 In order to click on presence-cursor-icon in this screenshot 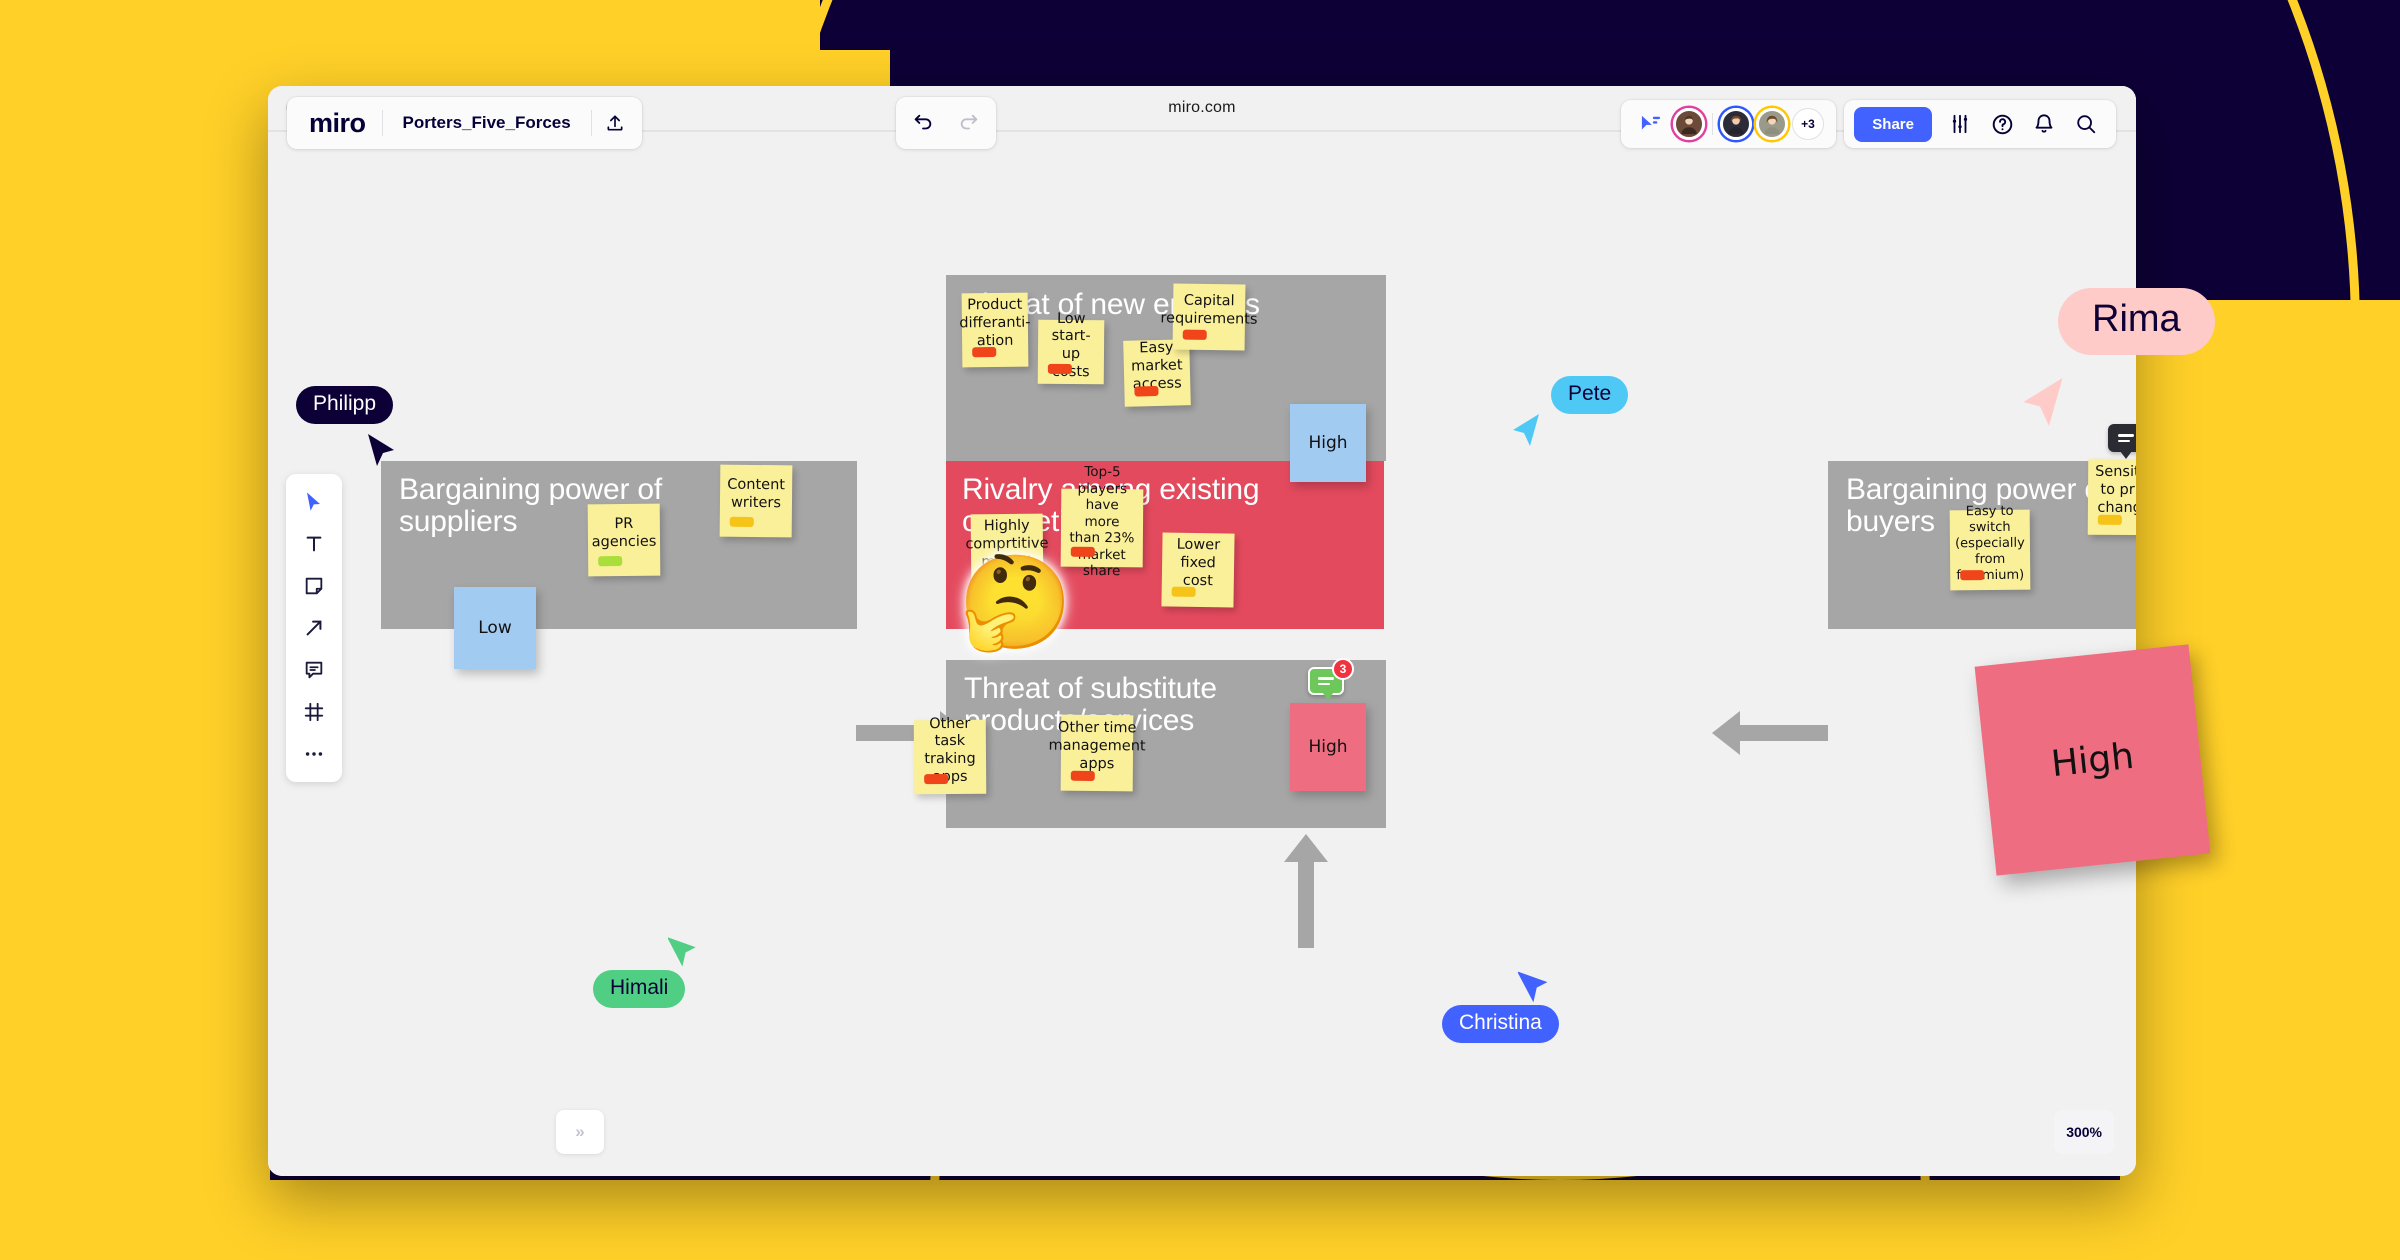, I will do `click(1651, 124)`.